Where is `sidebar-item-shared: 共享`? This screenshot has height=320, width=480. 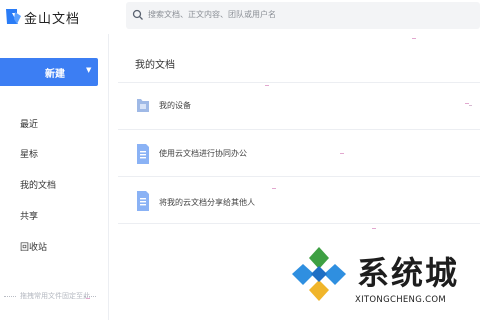 sidebar-item-shared: 共享 is located at coordinates (29, 215).